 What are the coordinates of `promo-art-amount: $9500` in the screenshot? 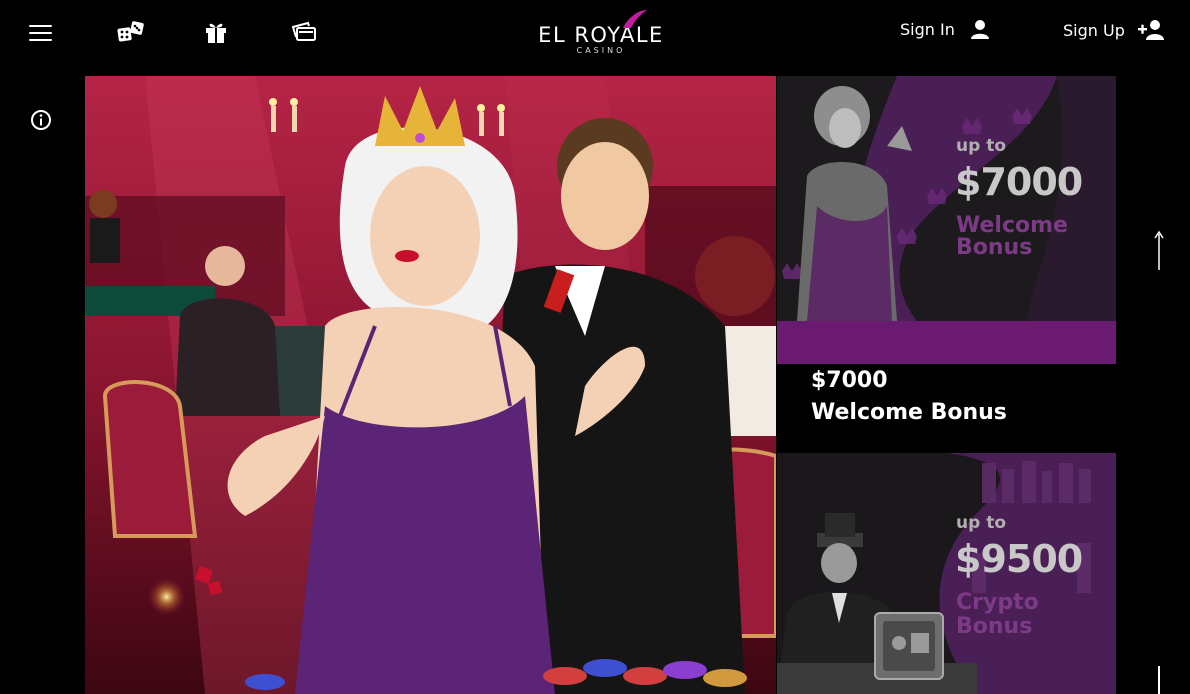 It's located at (1019, 559).